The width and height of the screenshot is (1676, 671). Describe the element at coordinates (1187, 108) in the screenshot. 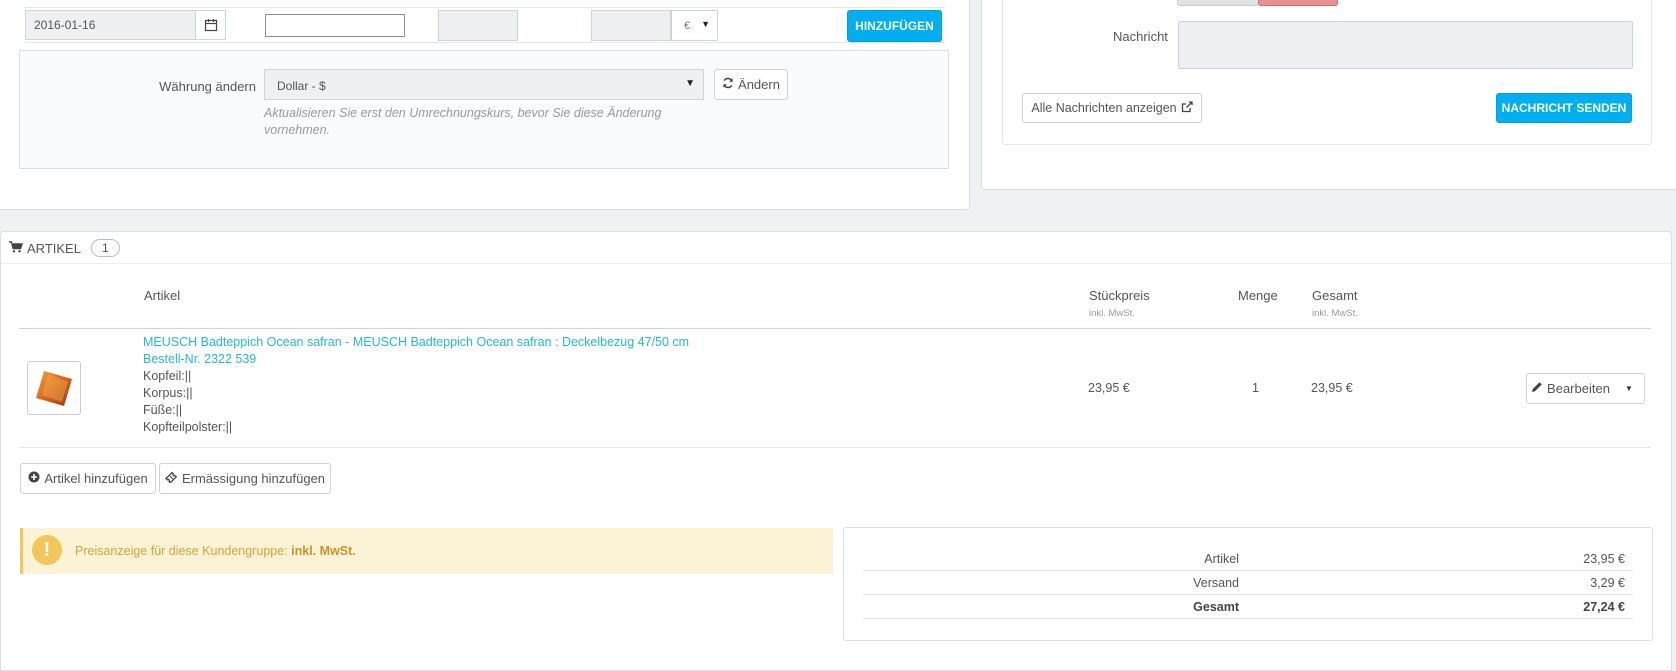

I see `external-link-icon` at that location.